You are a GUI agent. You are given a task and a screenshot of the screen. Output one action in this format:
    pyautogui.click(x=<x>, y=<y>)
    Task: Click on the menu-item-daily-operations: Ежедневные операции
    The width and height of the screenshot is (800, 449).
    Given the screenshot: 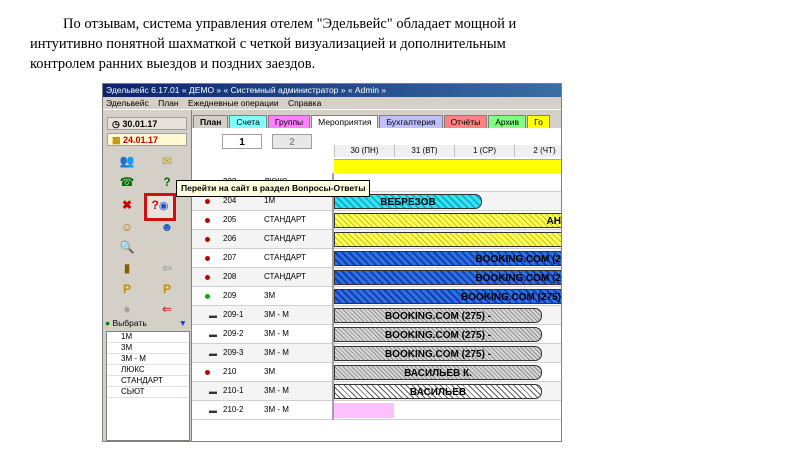 What is the action you would take?
    pyautogui.click(x=233, y=103)
    